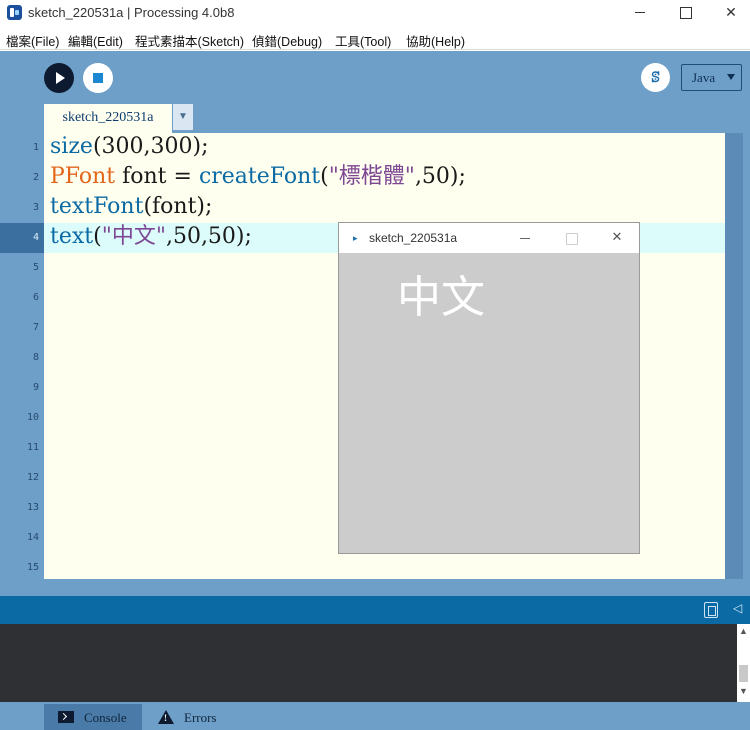 The width and height of the screenshot is (750, 730). Describe the element at coordinates (32, 447) in the screenshot. I see `line-number: 11` at that location.